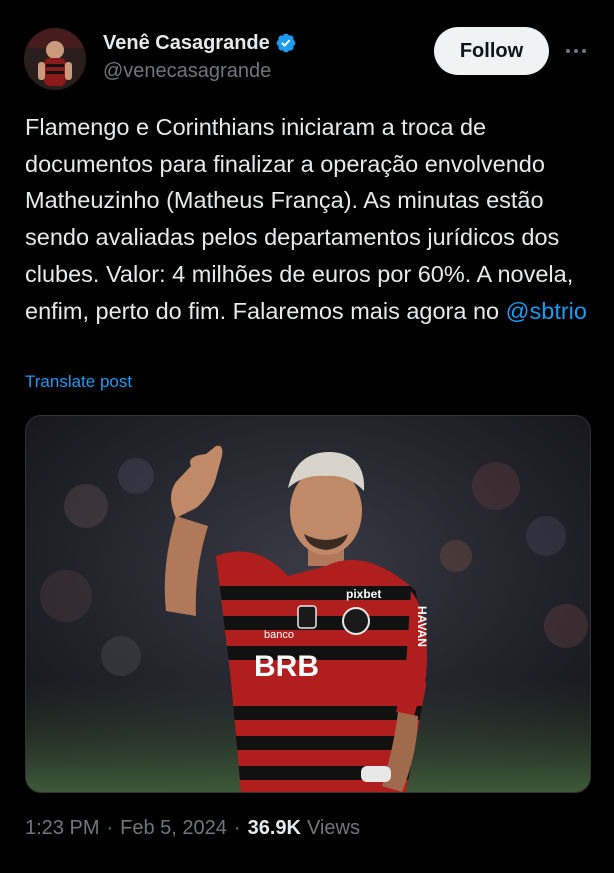  I want to click on avatar, so click(55, 59).